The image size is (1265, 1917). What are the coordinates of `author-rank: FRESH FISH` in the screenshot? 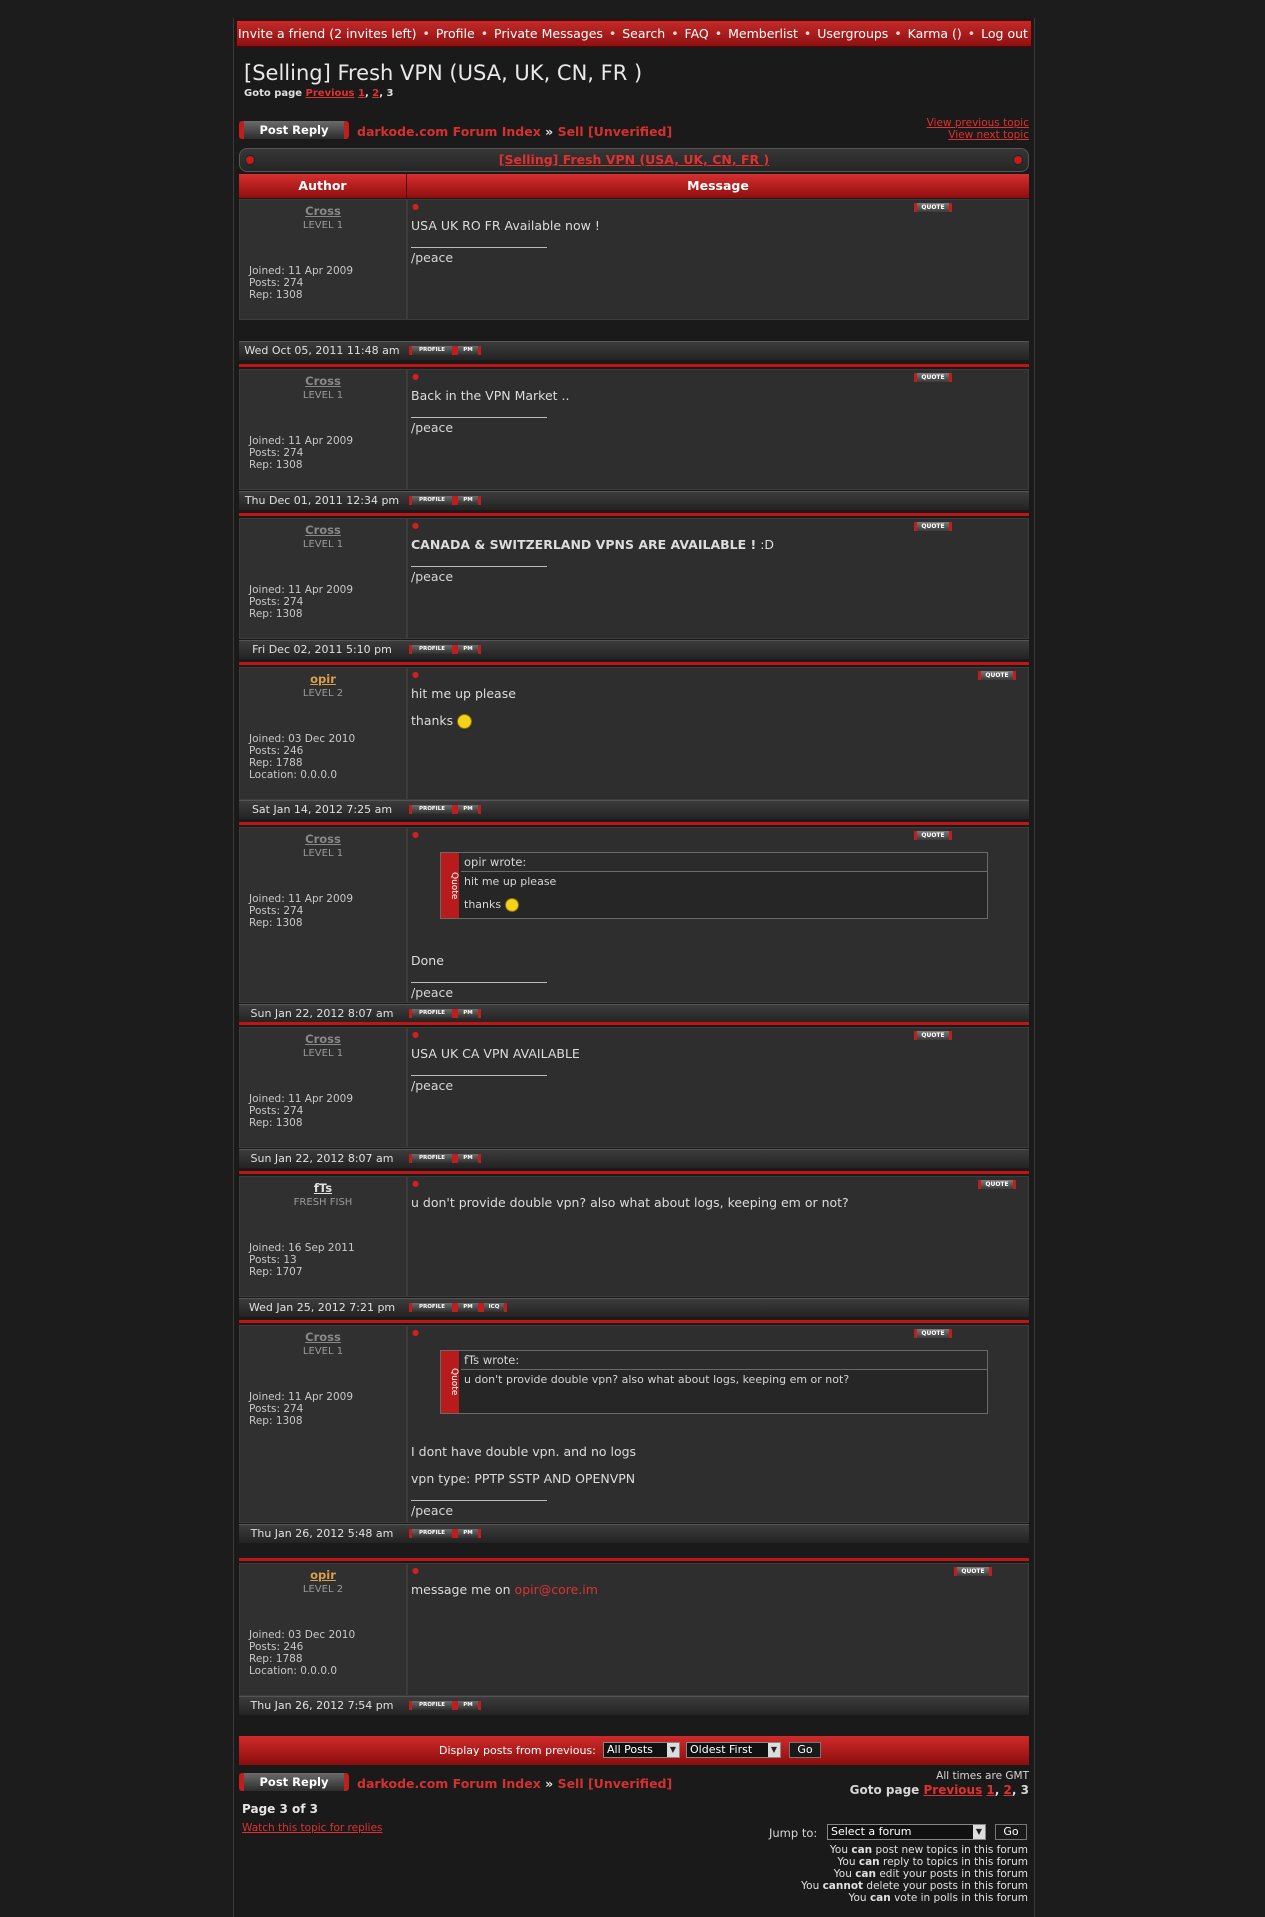 It's located at (323, 1202).